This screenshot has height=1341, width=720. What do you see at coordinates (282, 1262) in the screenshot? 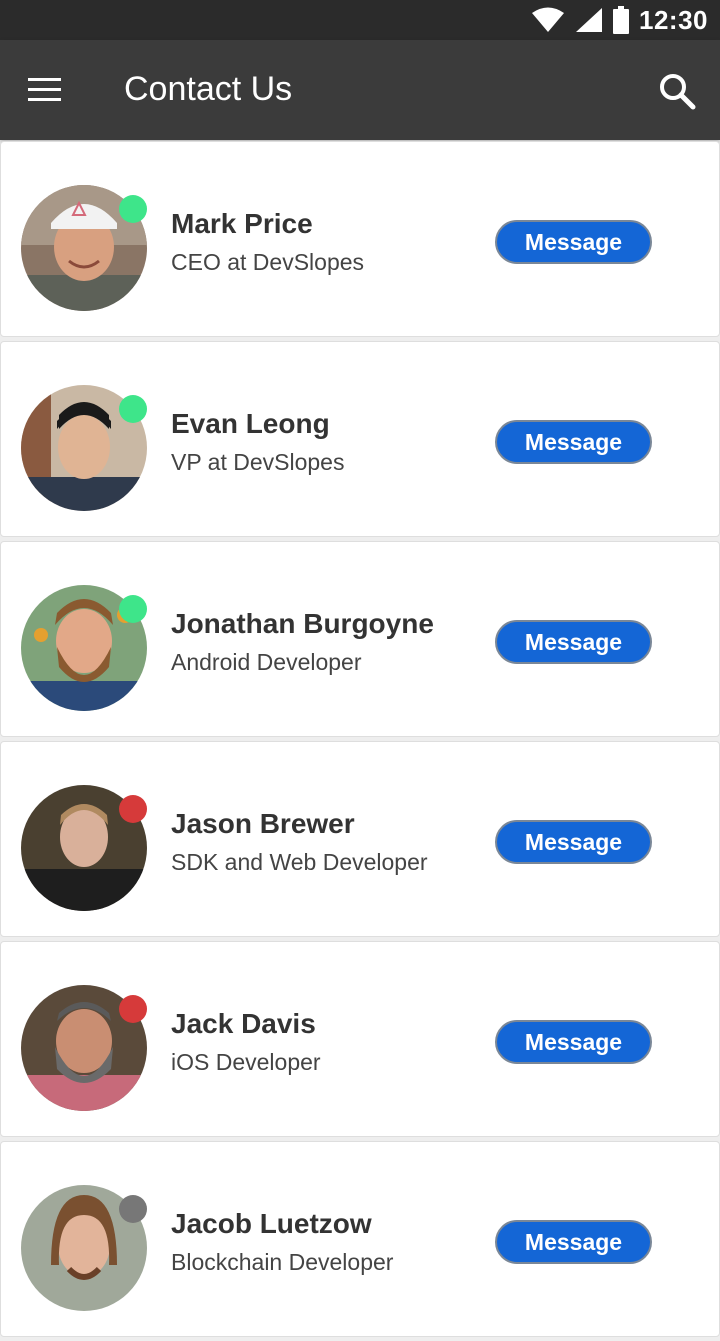
I see `contact-title: Blockchain Developer` at bounding box center [282, 1262].